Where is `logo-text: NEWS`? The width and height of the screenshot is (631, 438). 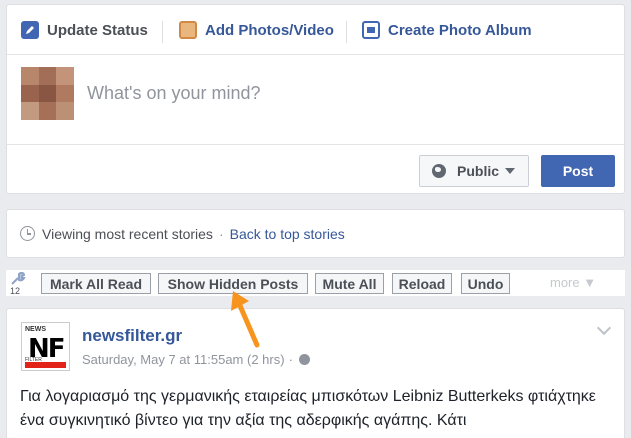 logo-text: NEWS is located at coordinates (35, 329).